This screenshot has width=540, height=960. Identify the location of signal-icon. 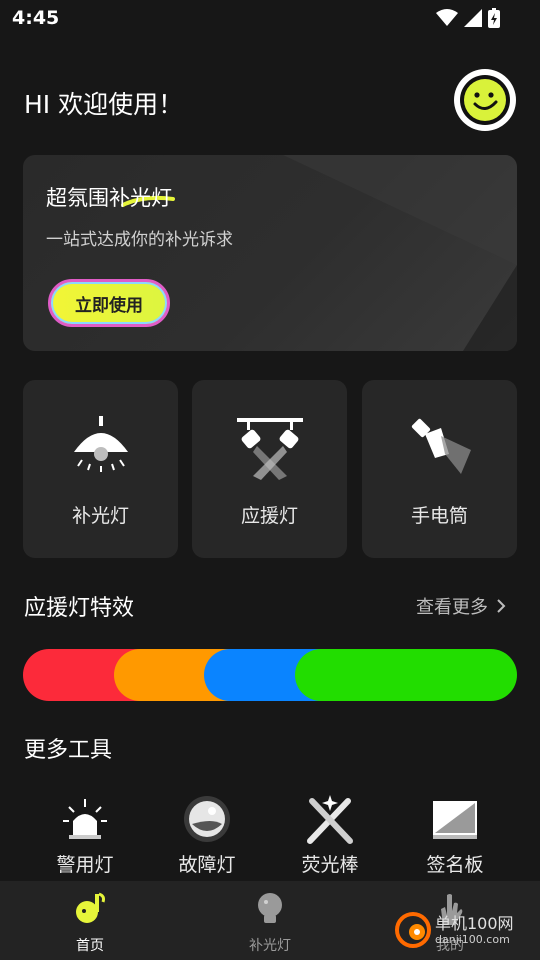
(473, 18).